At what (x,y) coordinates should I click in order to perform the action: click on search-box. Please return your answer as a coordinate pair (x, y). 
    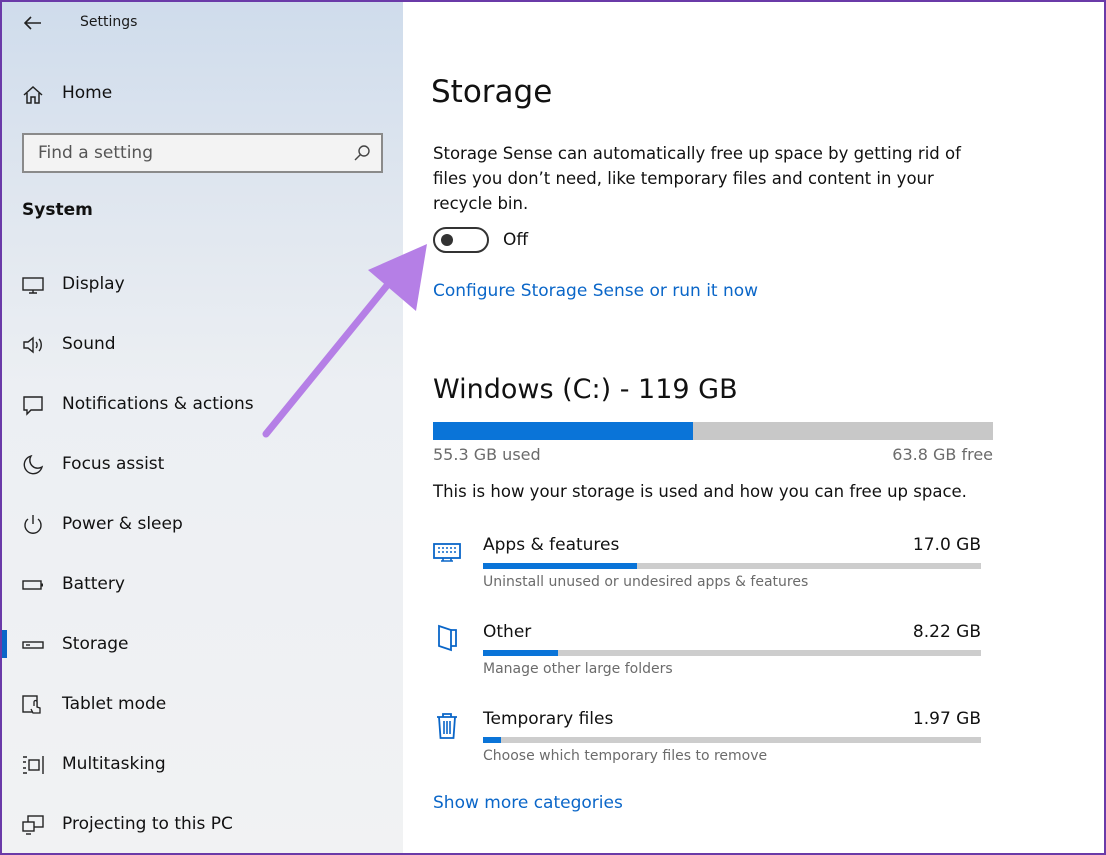
    Looking at the image, I should click on (202, 153).